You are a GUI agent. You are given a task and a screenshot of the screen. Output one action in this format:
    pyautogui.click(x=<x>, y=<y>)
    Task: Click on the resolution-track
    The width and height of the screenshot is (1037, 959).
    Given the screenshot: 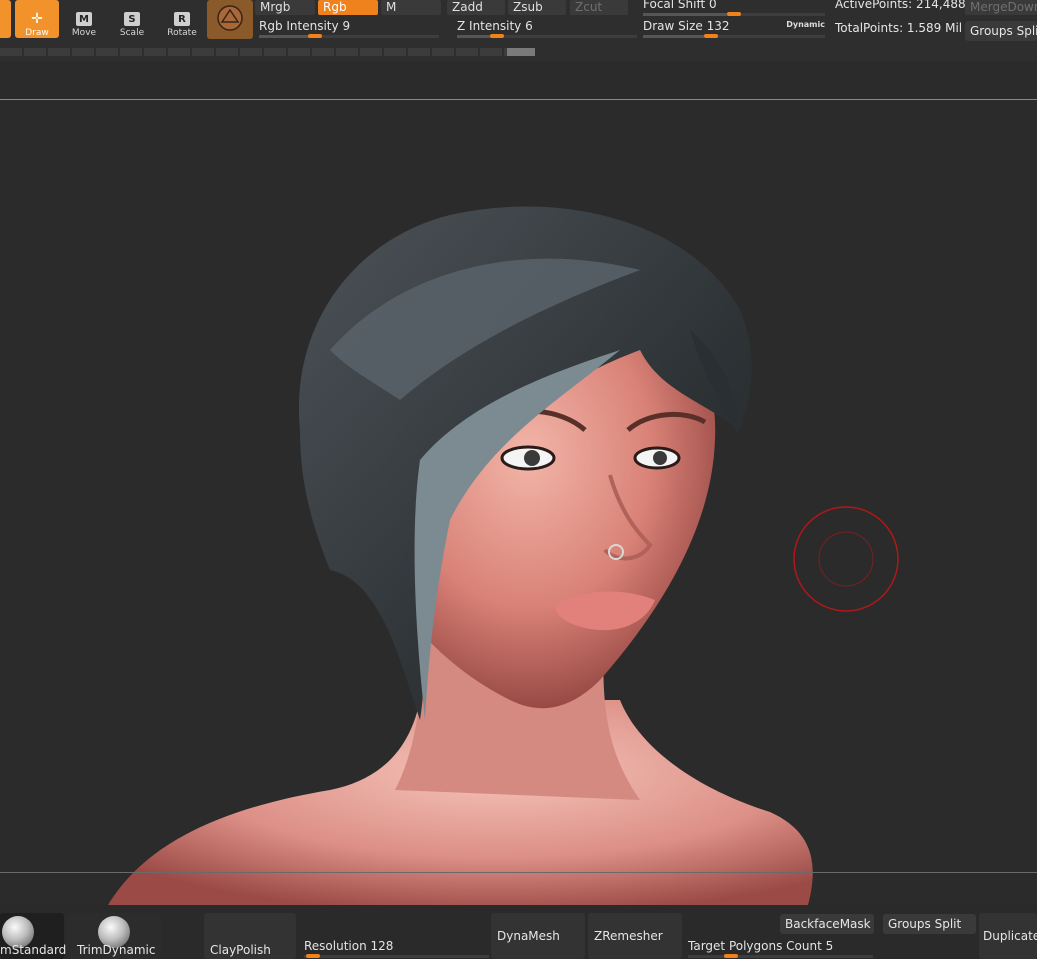 What is the action you would take?
    pyautogui.click(x=396, y=956)
    